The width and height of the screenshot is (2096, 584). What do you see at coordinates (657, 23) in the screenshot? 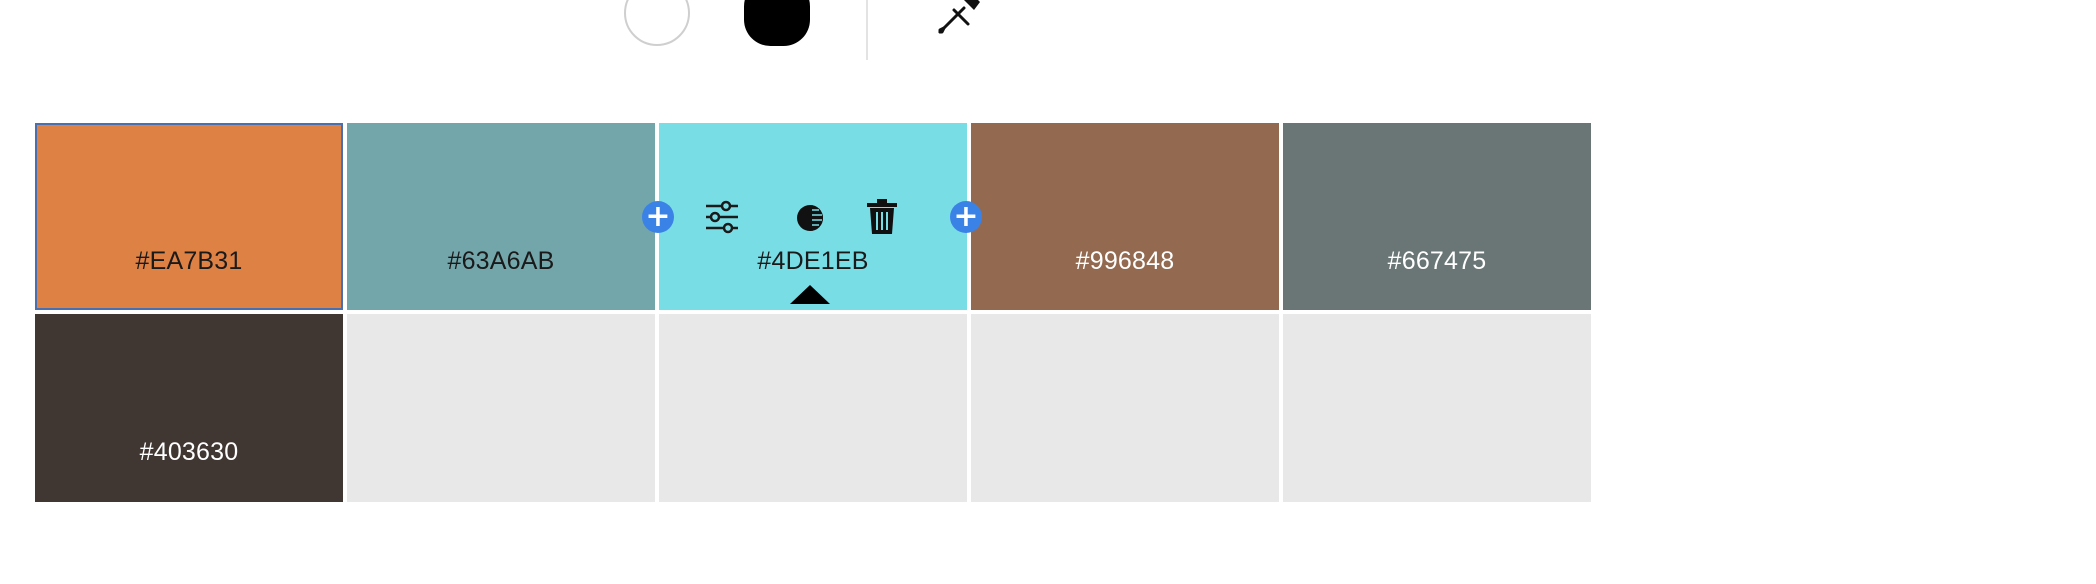
I see `white-swatch-button` at bounding box center [657, 23].